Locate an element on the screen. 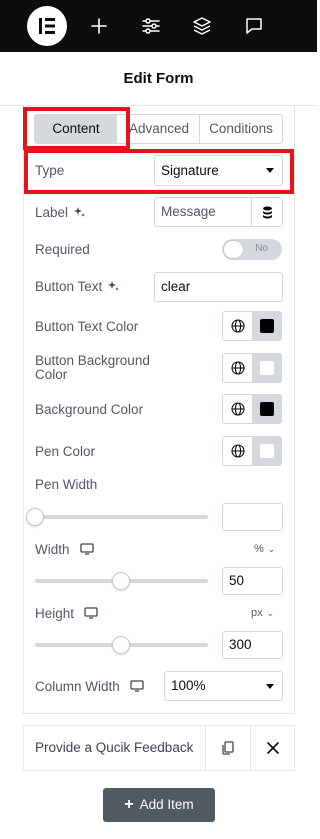 This screenshot has width=320, height=839. column-width-label: Column Width is located at coordinates (89, 686).